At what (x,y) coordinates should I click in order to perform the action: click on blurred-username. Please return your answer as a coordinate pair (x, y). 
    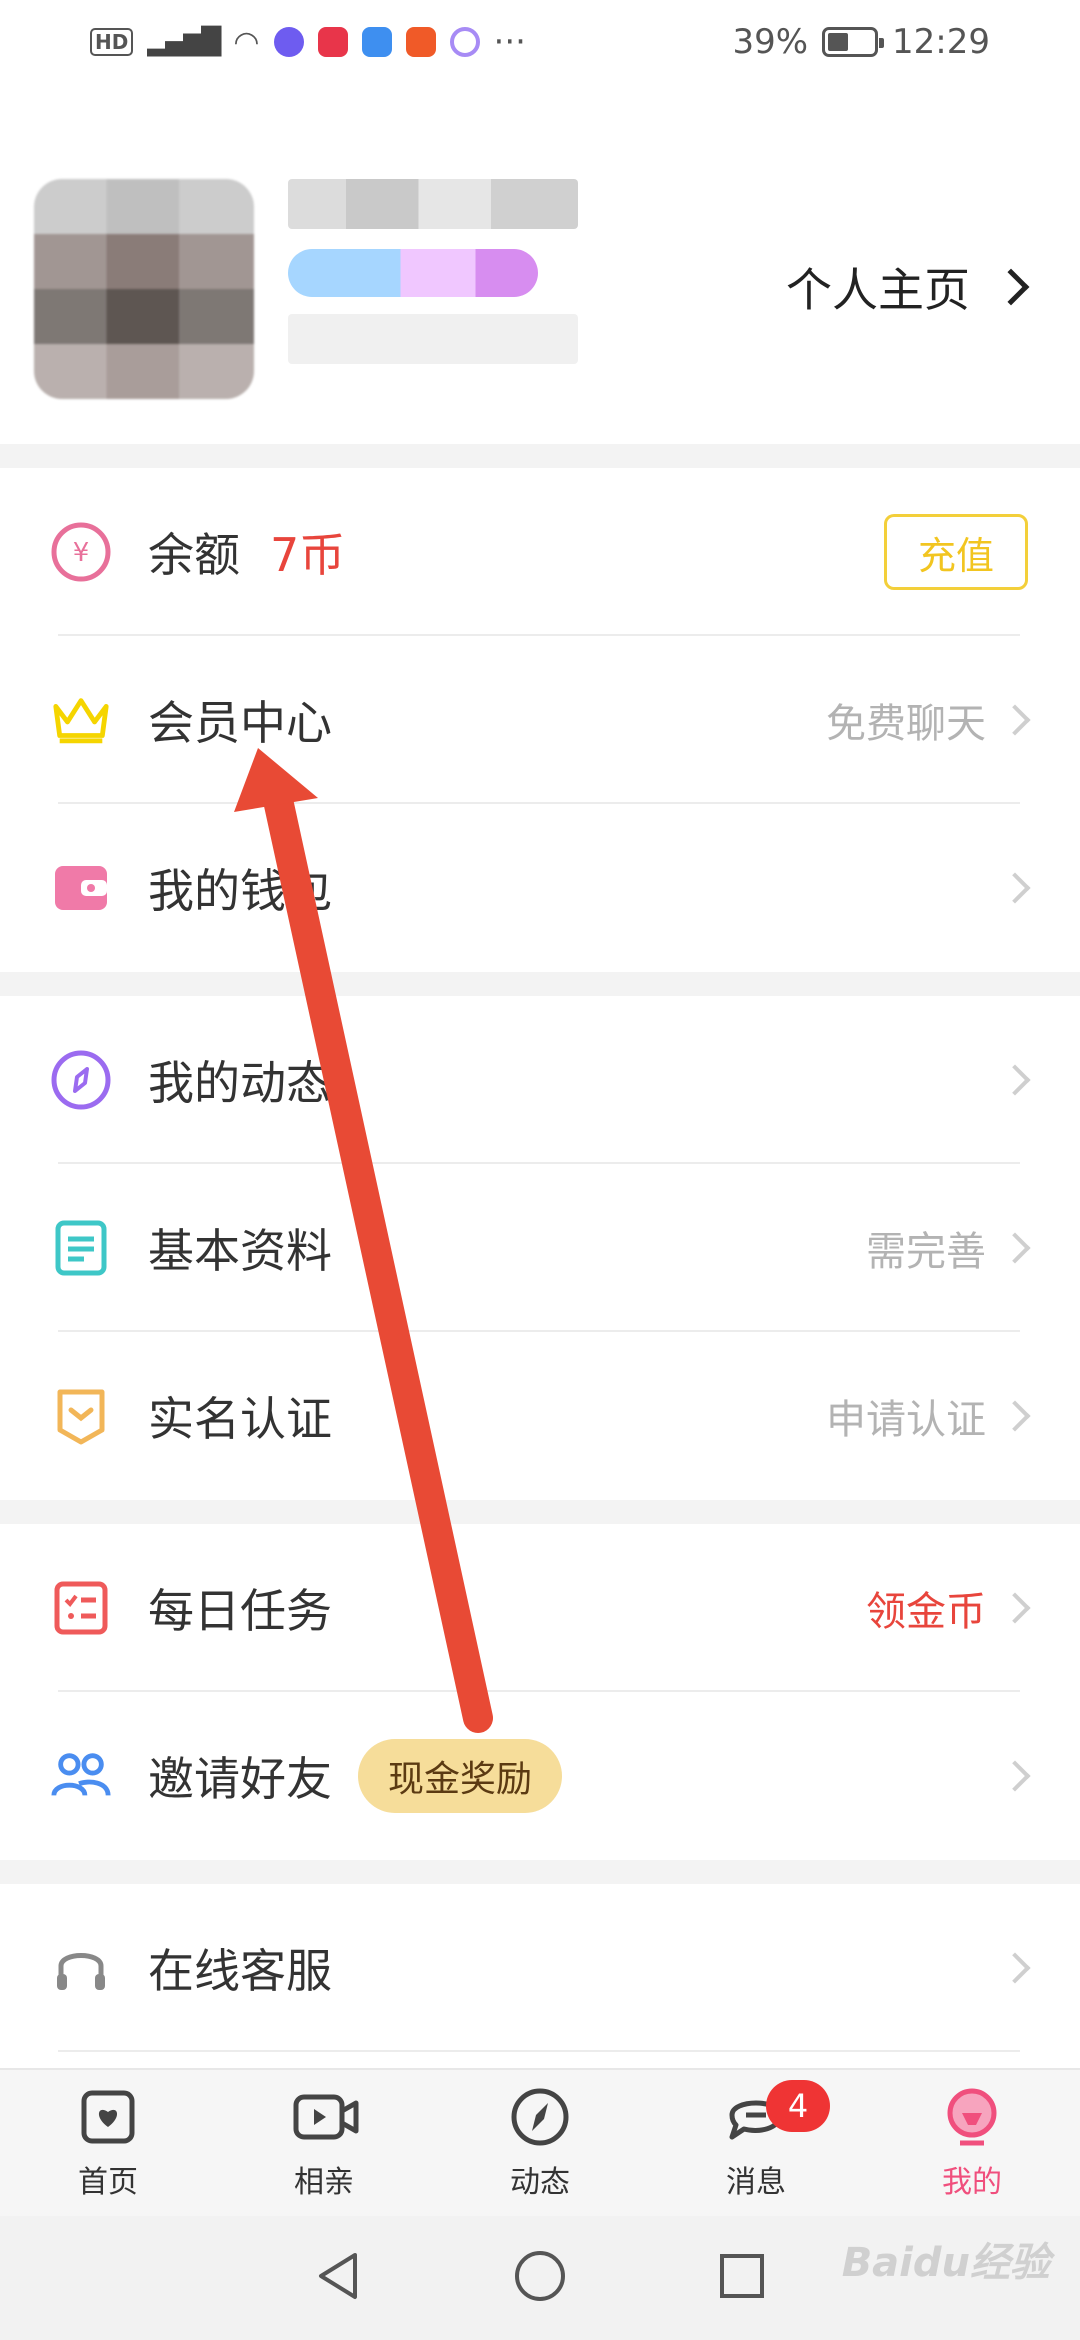
    Looking at the image, I should click on (433, 204).